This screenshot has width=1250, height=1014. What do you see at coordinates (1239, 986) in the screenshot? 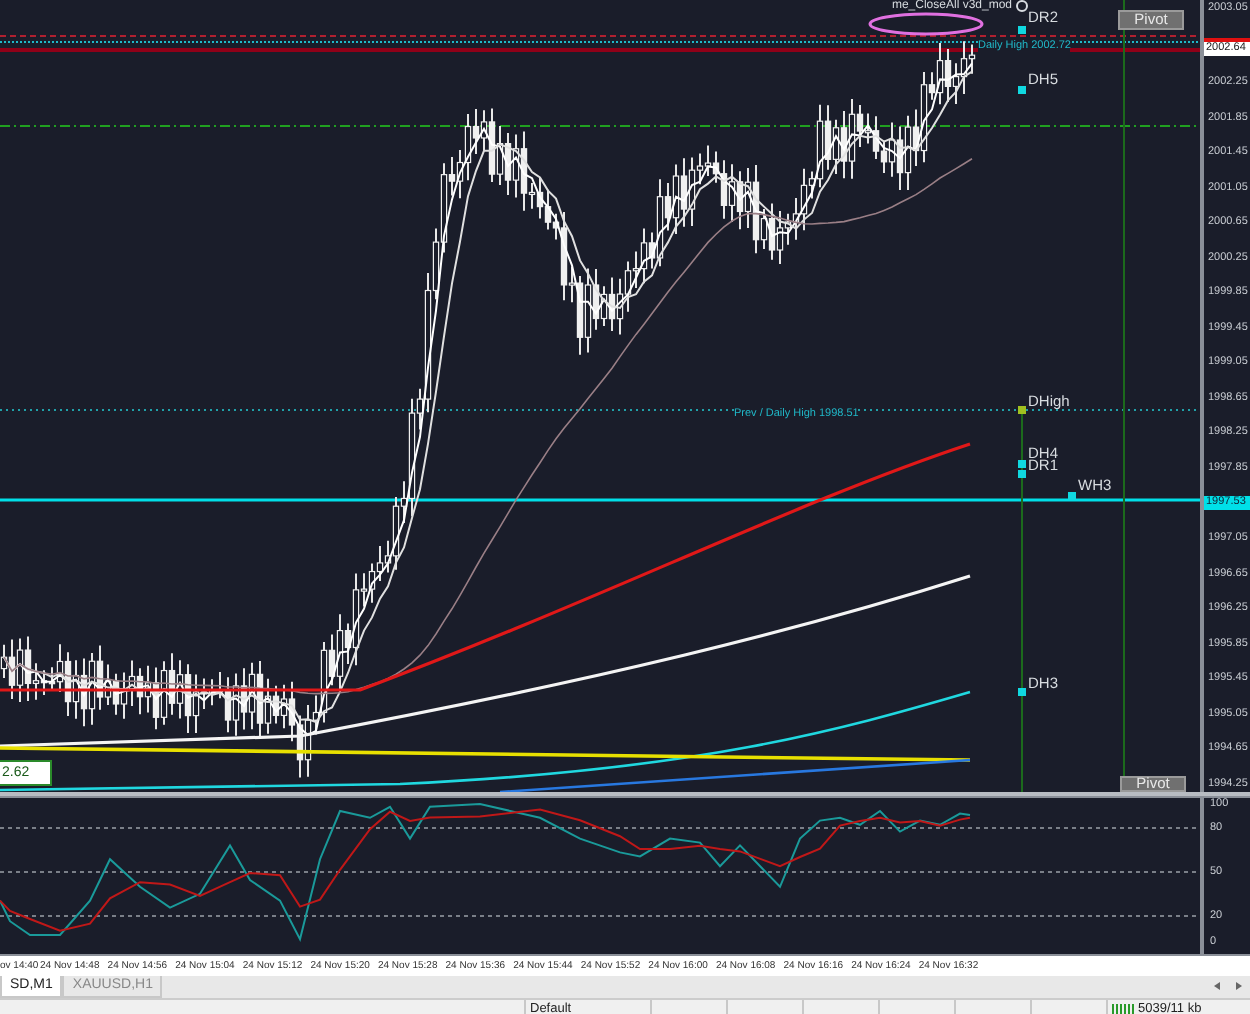
I see `scroll-right-icon` at bounding box center [1239, 986].